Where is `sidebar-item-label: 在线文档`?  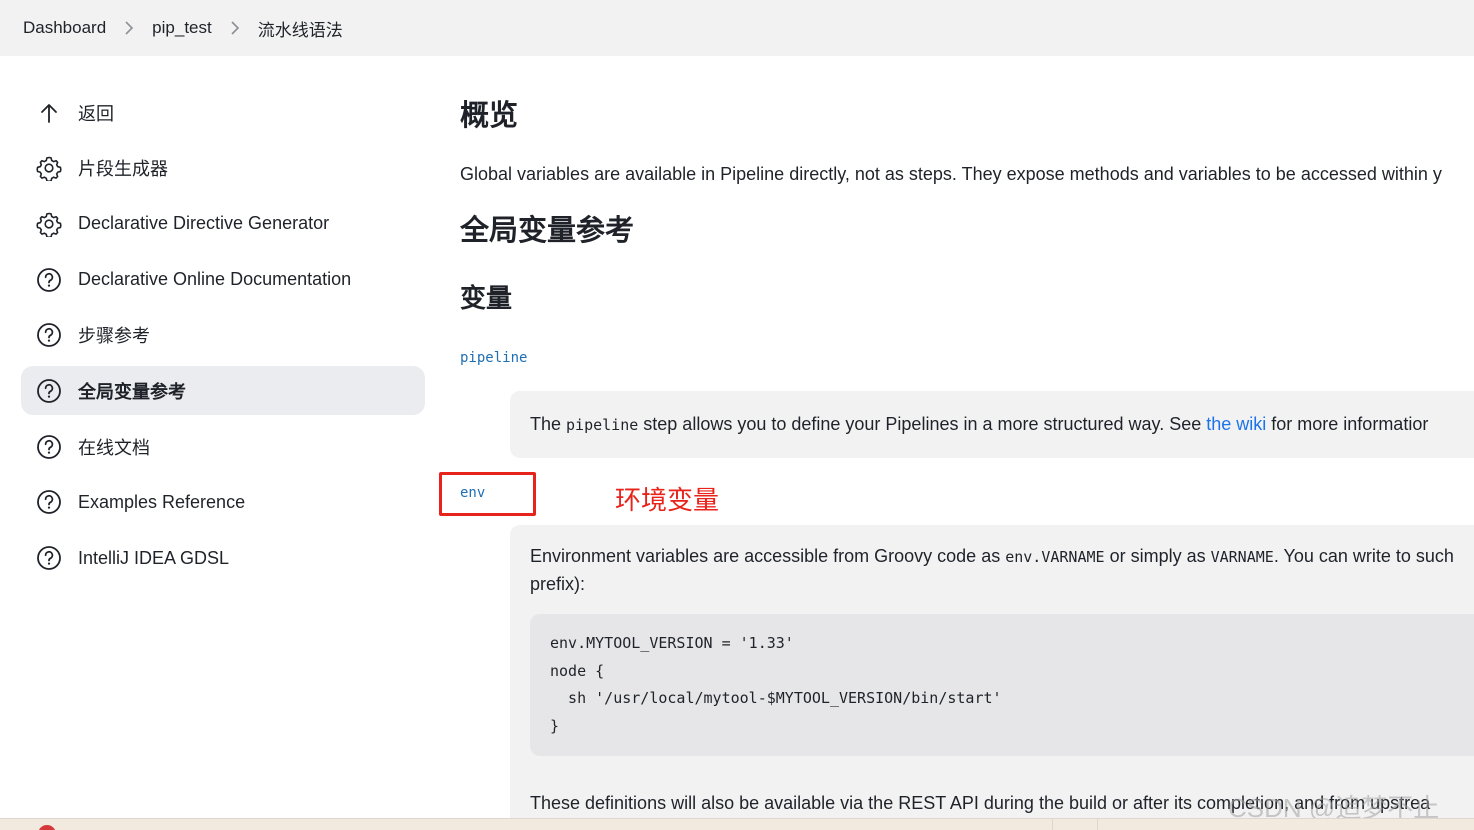
sidebar-item-label: 在线文档 is located at coordinates (114, 447).